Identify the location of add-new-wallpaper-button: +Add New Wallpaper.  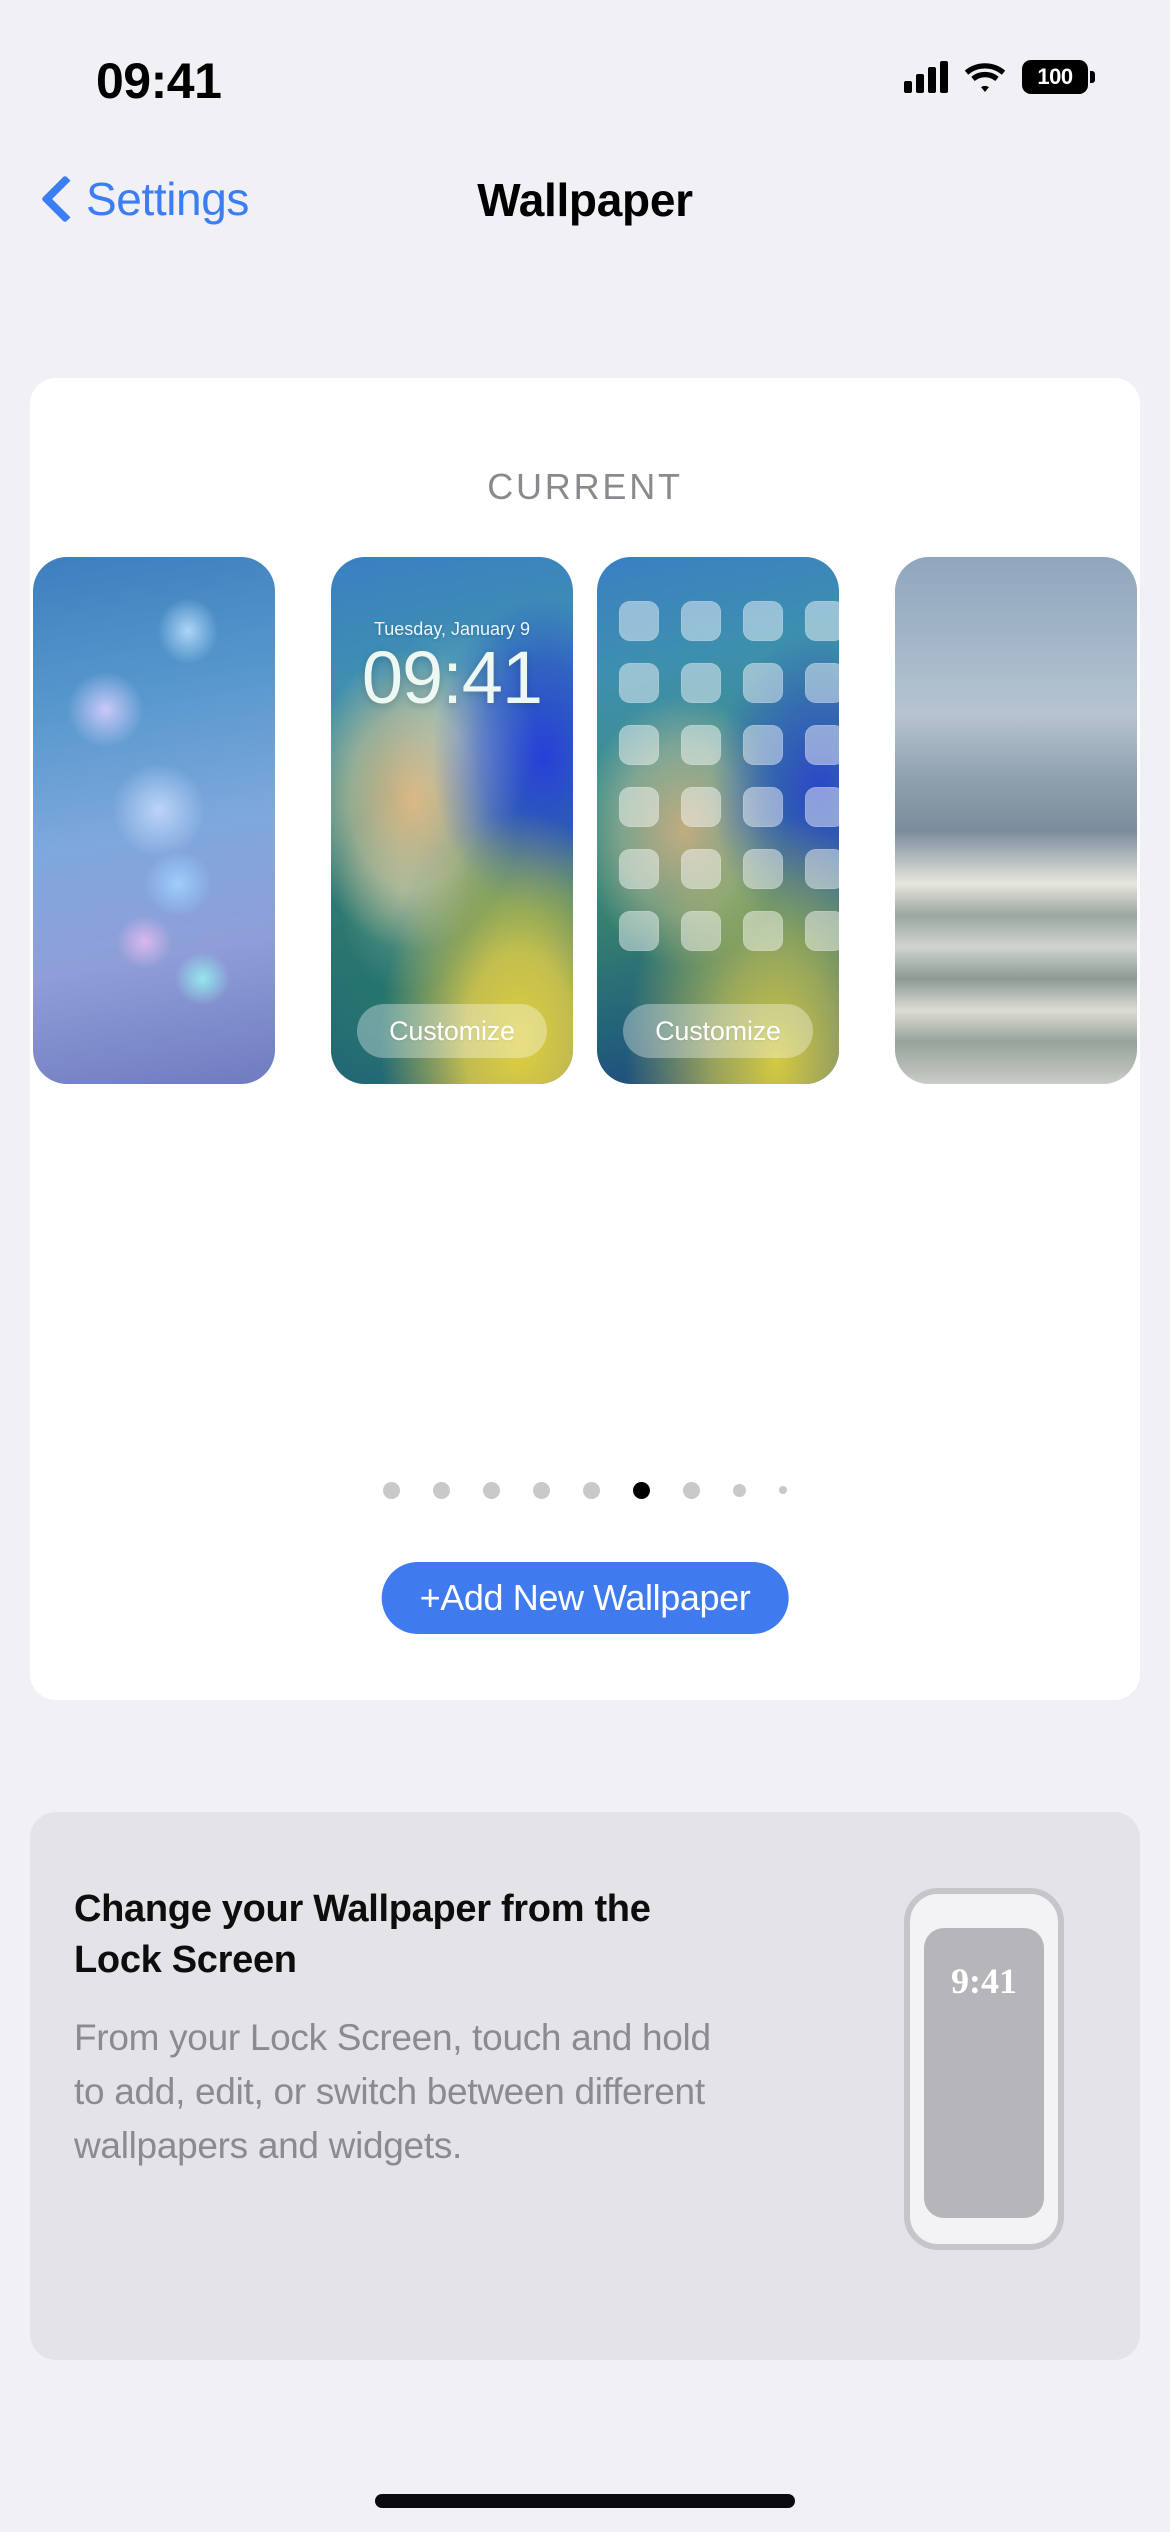
(585, 1598).